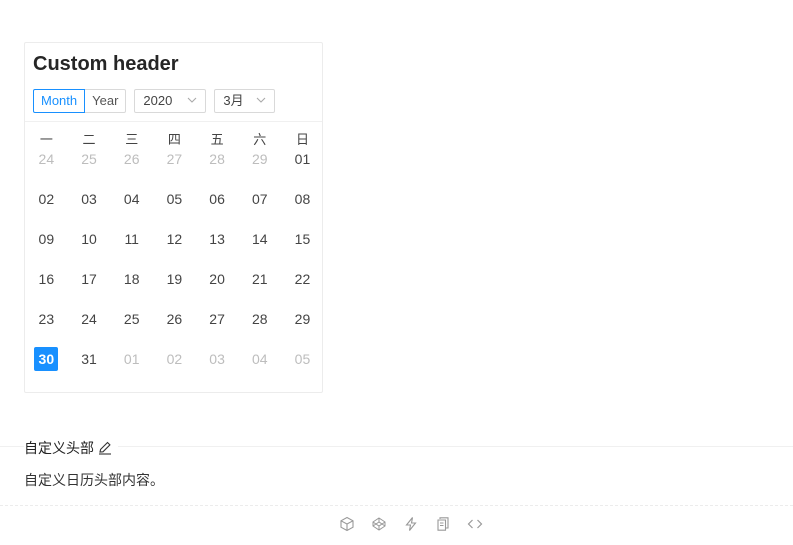  Describe the element at coordinates (46, 279) in the screenshot. I see `date-value: 16` at that location.